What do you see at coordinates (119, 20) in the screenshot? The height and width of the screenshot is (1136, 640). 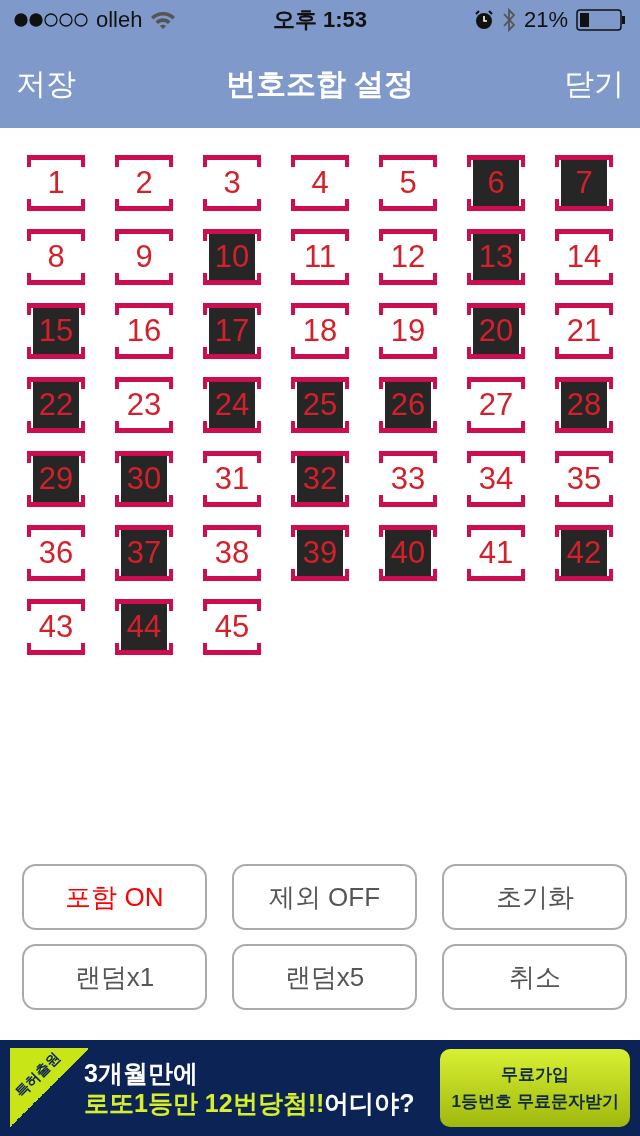 I see `carrier-name: olleh` at bounding box center [119, 20].